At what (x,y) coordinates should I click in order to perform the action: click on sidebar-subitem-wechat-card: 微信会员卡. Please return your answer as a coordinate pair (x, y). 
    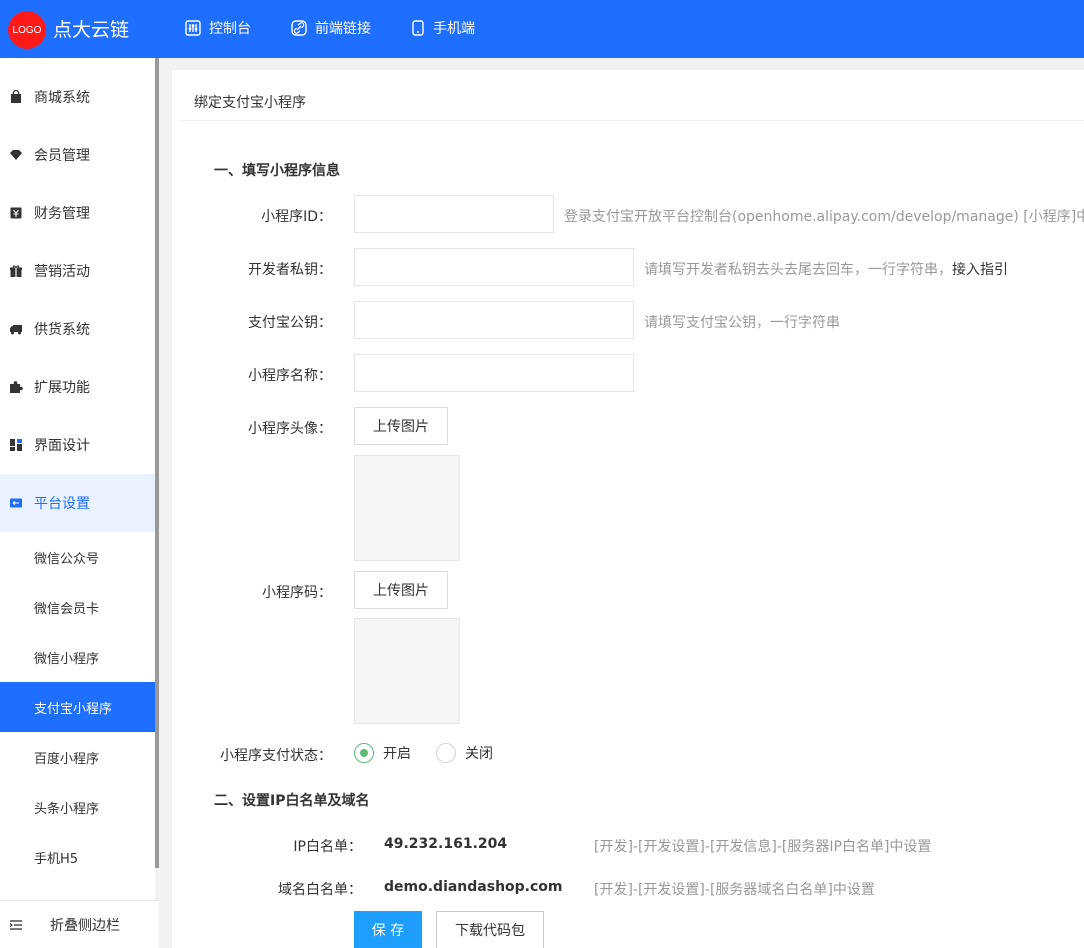
    Looking at the image, I should click on (77, 607).